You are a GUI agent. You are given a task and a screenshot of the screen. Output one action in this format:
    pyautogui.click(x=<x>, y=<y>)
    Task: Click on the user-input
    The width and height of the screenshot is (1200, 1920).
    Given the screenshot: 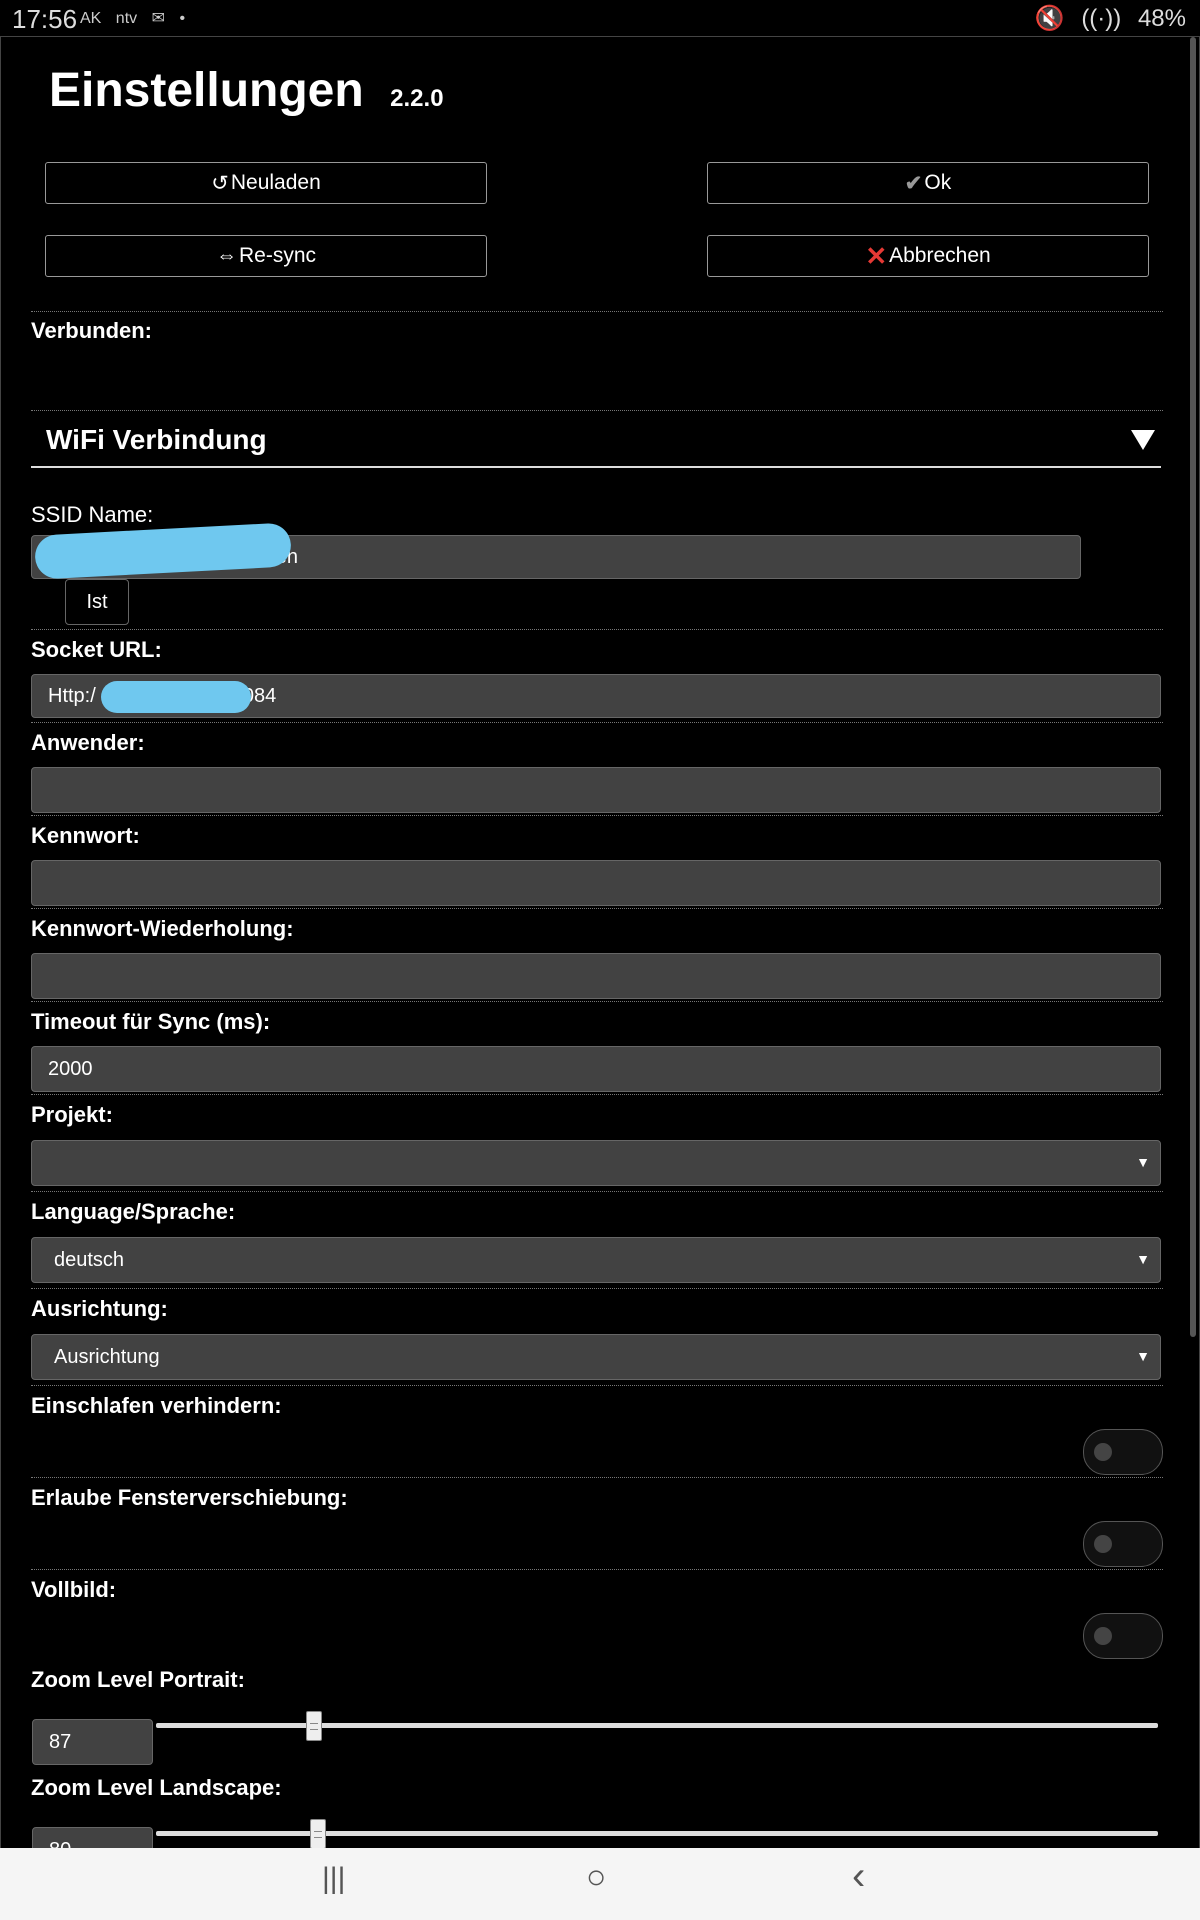 What is the action you would take?
    pyautogui.click(x=596, y=790)
    